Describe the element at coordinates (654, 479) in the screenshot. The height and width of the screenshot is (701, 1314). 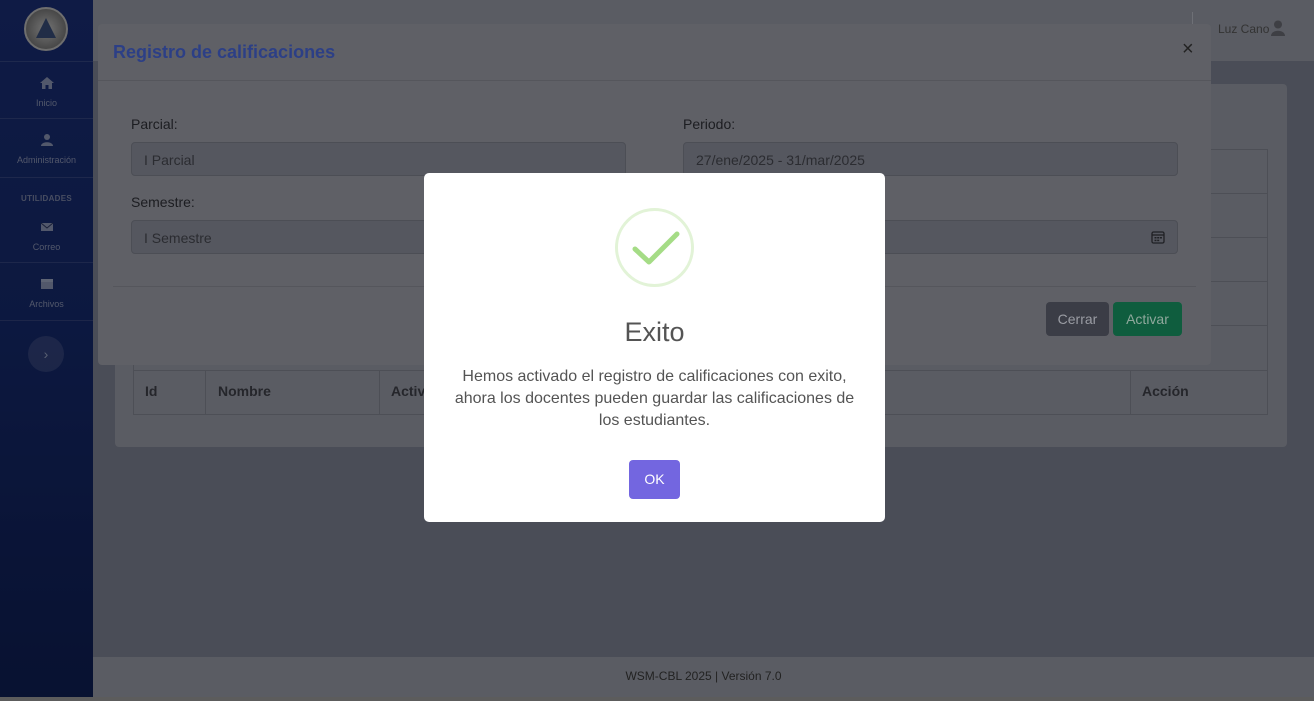
I see `ok-button: OK` at that location.